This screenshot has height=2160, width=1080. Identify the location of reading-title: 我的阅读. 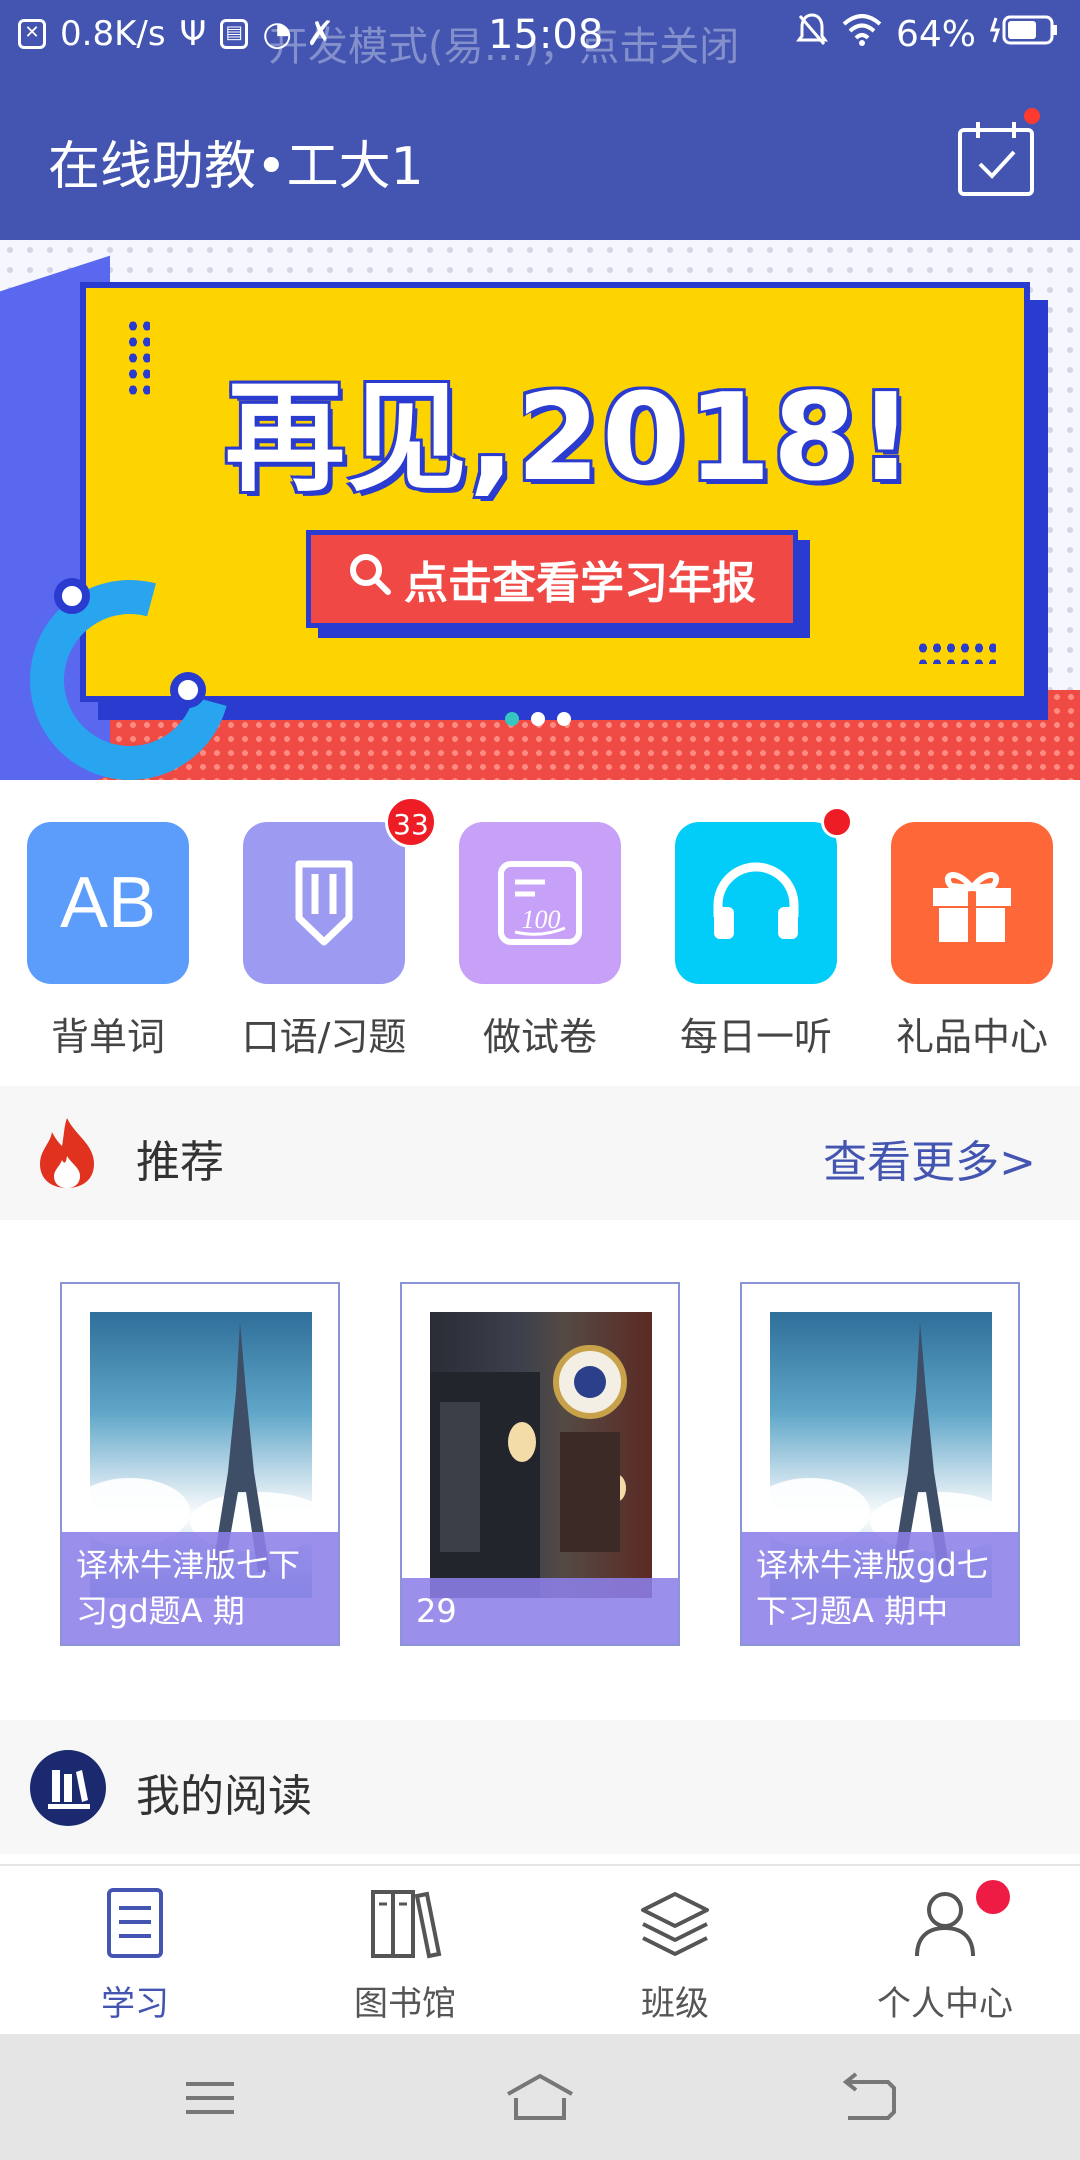
(224, 1796).